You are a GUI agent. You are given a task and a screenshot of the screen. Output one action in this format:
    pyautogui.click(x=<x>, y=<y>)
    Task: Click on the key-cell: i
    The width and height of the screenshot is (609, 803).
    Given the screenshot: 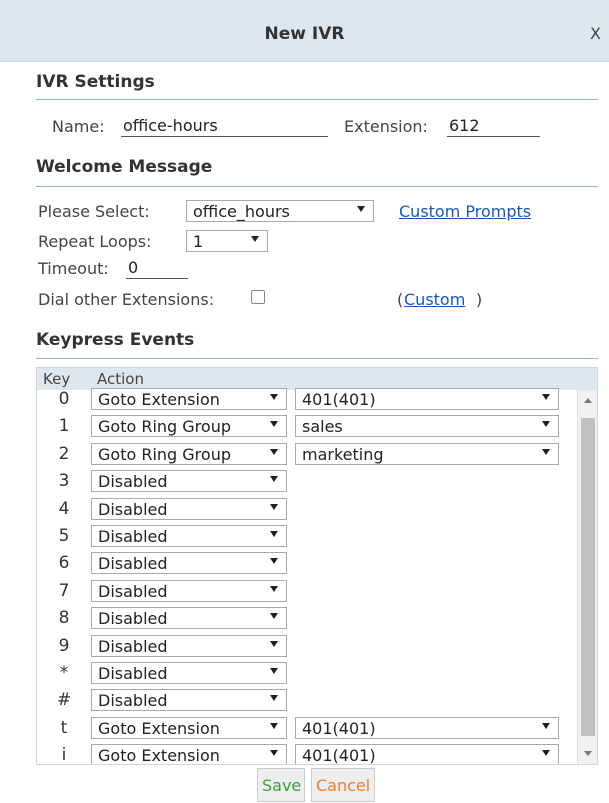 What is the action you would take?
    pyautogui.click(x=64, y=755)
    